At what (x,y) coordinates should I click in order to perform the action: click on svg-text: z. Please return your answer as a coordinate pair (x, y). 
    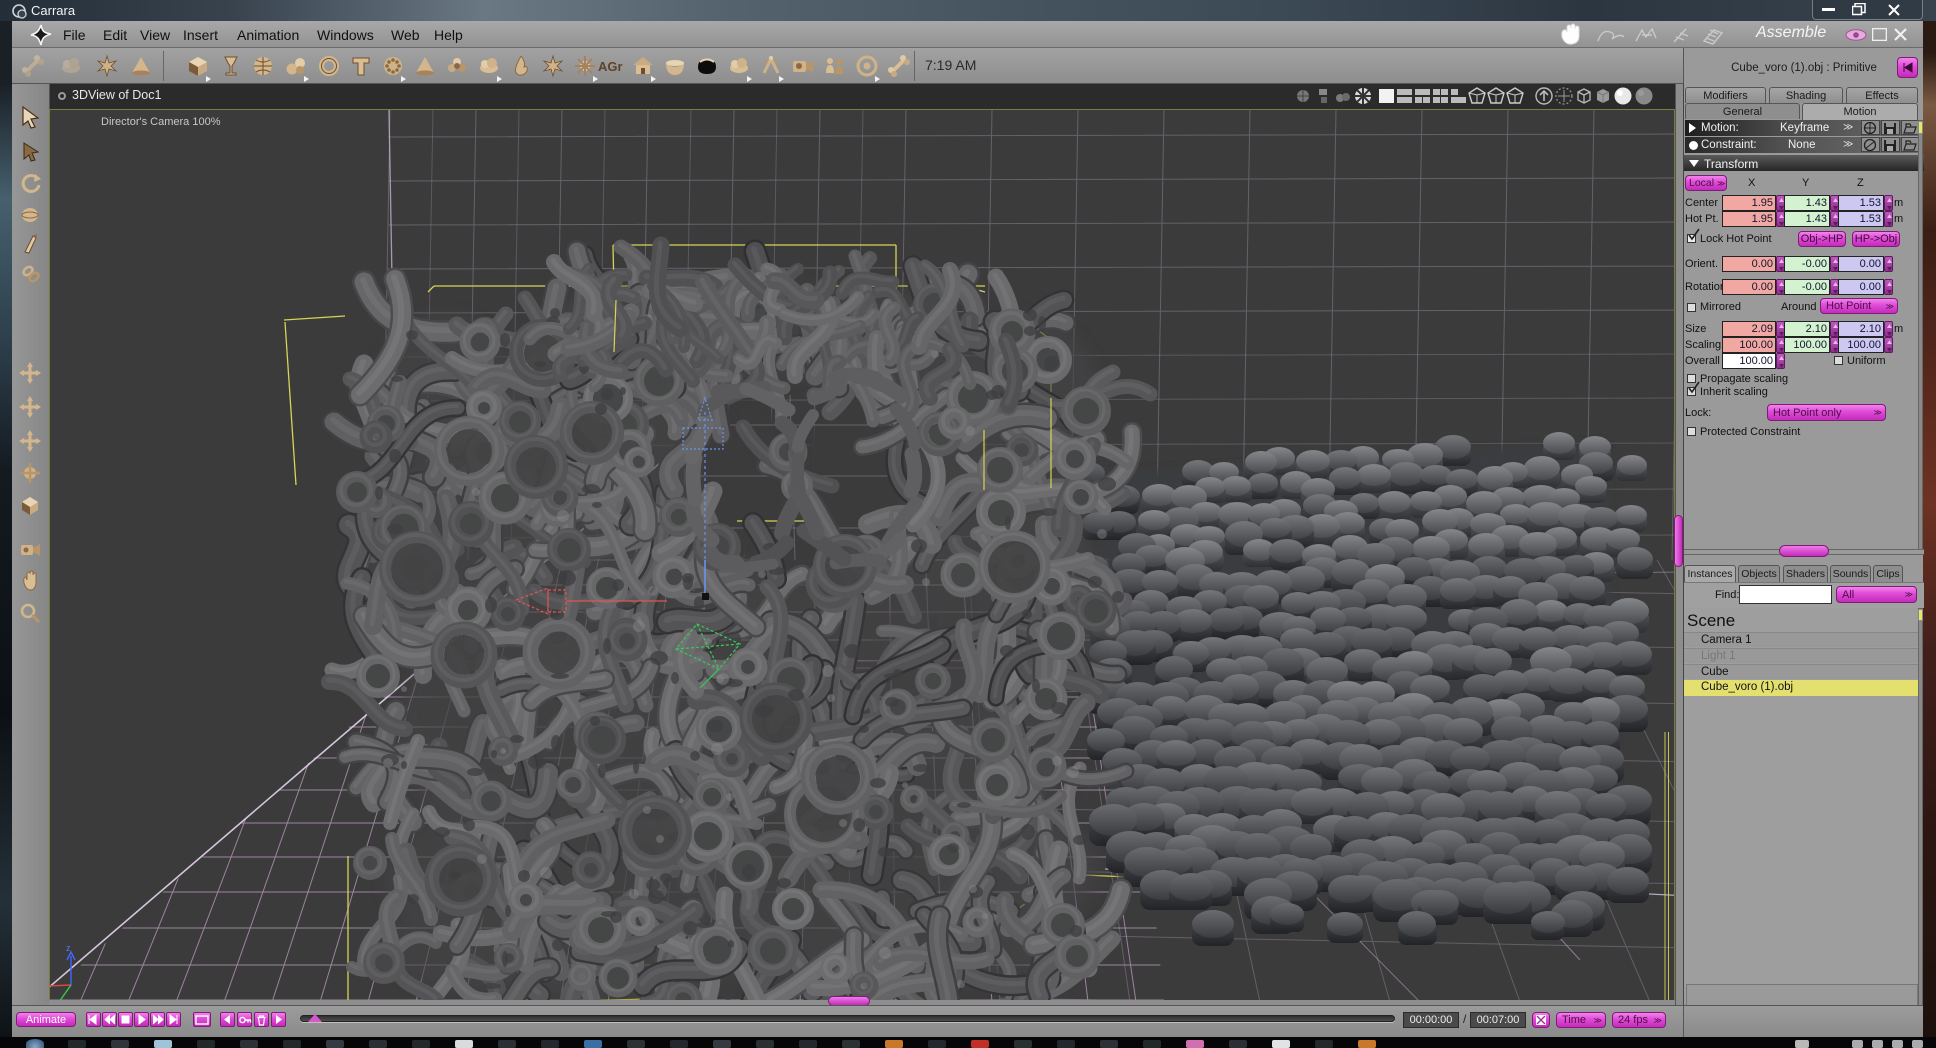
    Looking at the image, I should click on (68, 948).